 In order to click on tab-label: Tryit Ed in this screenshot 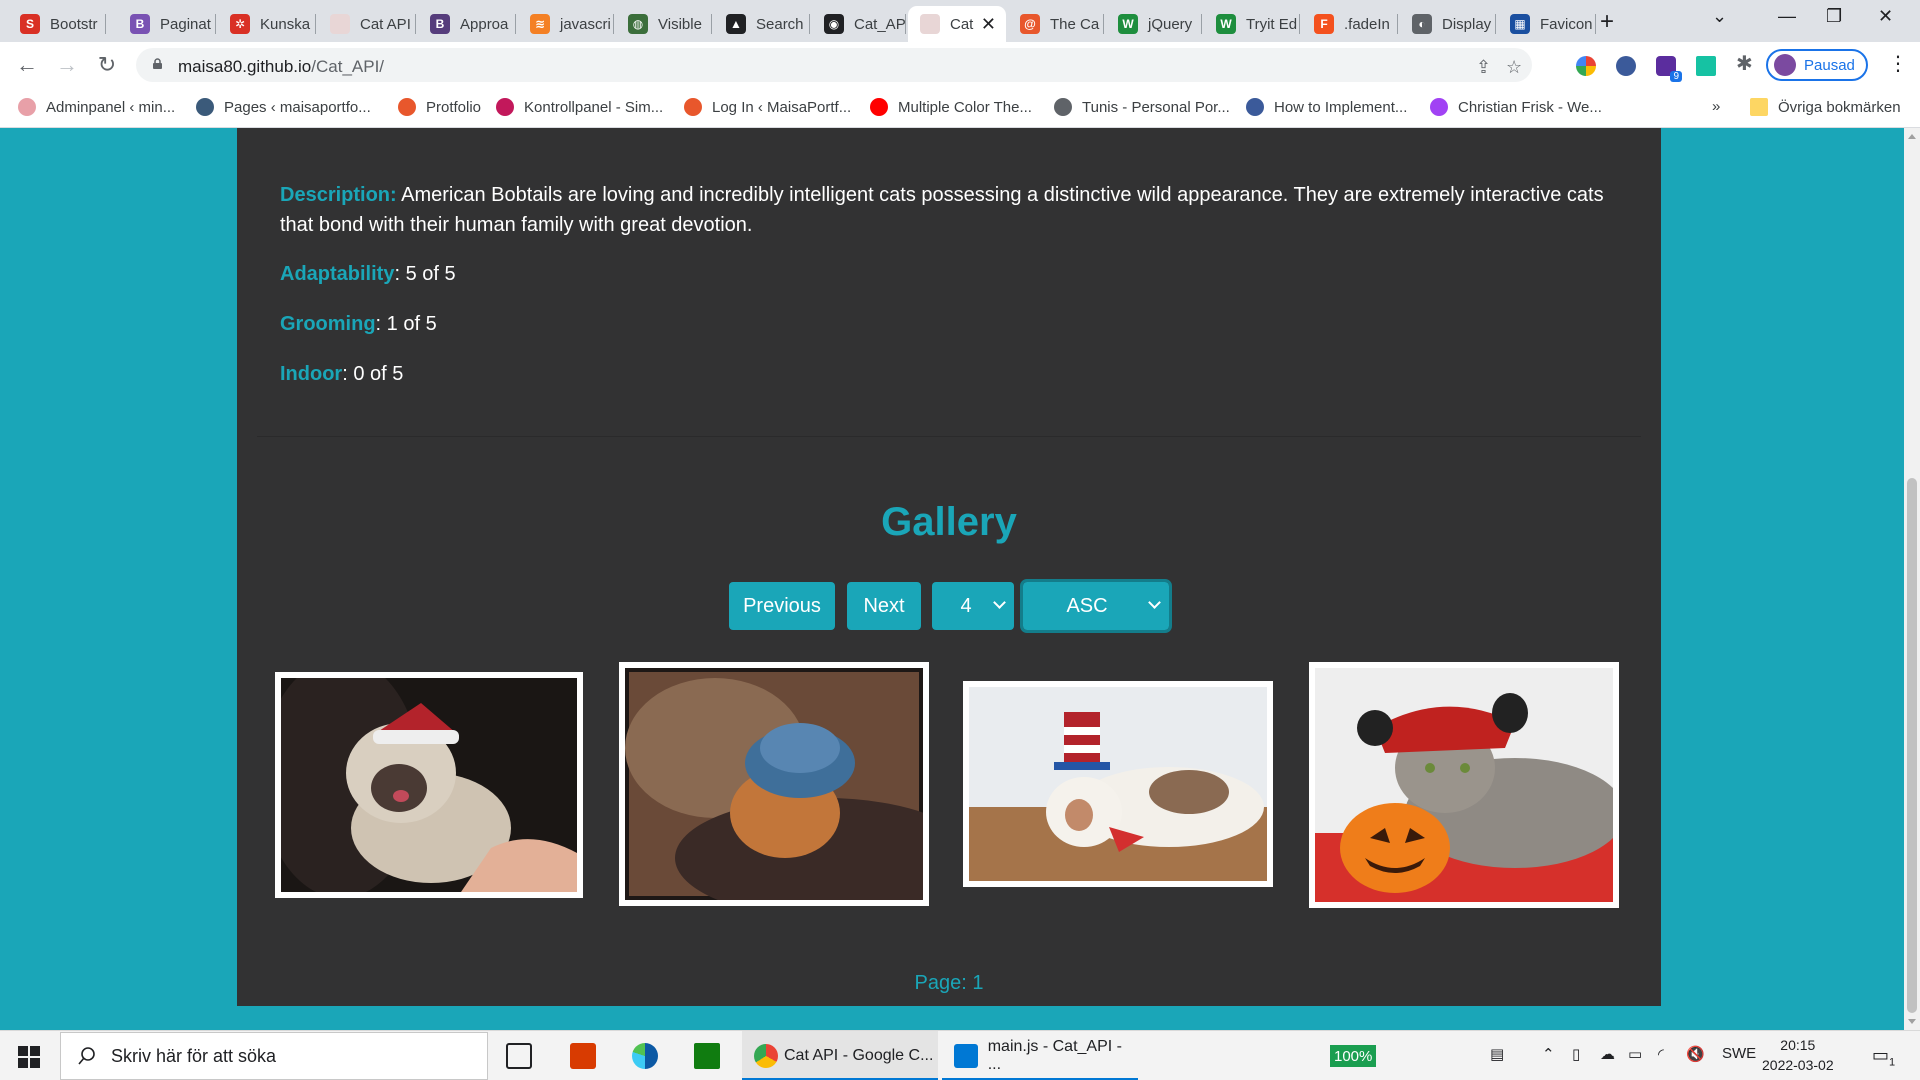, I will do `click(1272, 24)`.